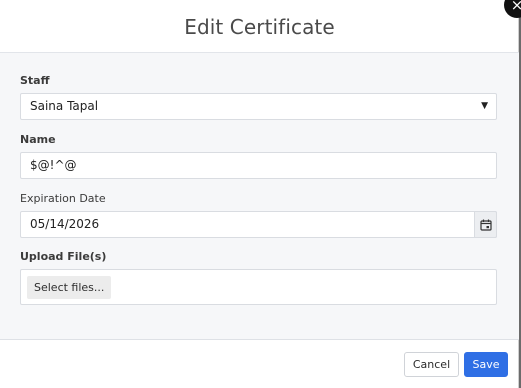 The image size is (521, 388). What do you see at coordinates (63, 198) in the screenshot?
I see `expiration-date-label: Expiration Date` at bounding box center [63, 198].